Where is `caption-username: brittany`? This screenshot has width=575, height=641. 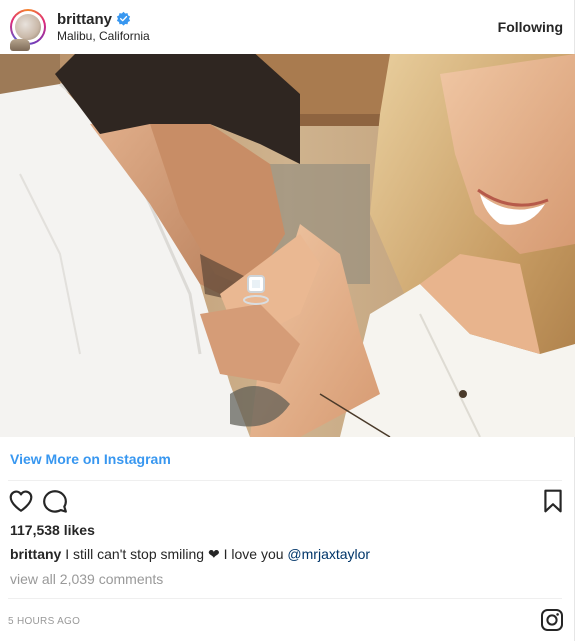 caption-username: brittany is located at coordinates (35, 554).